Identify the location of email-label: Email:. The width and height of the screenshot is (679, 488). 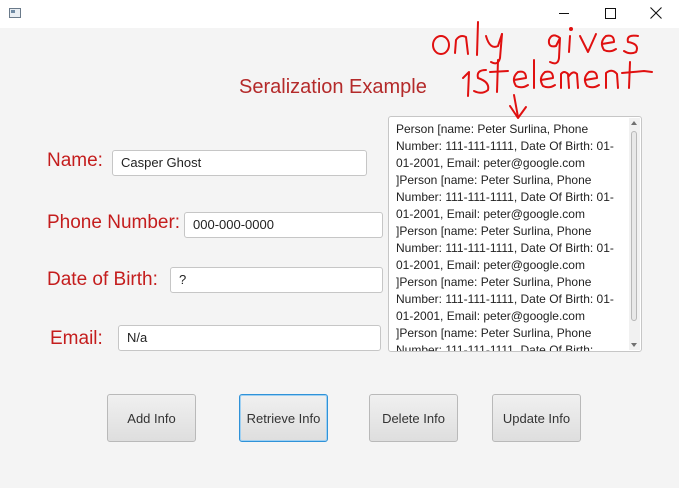
(76, 338).